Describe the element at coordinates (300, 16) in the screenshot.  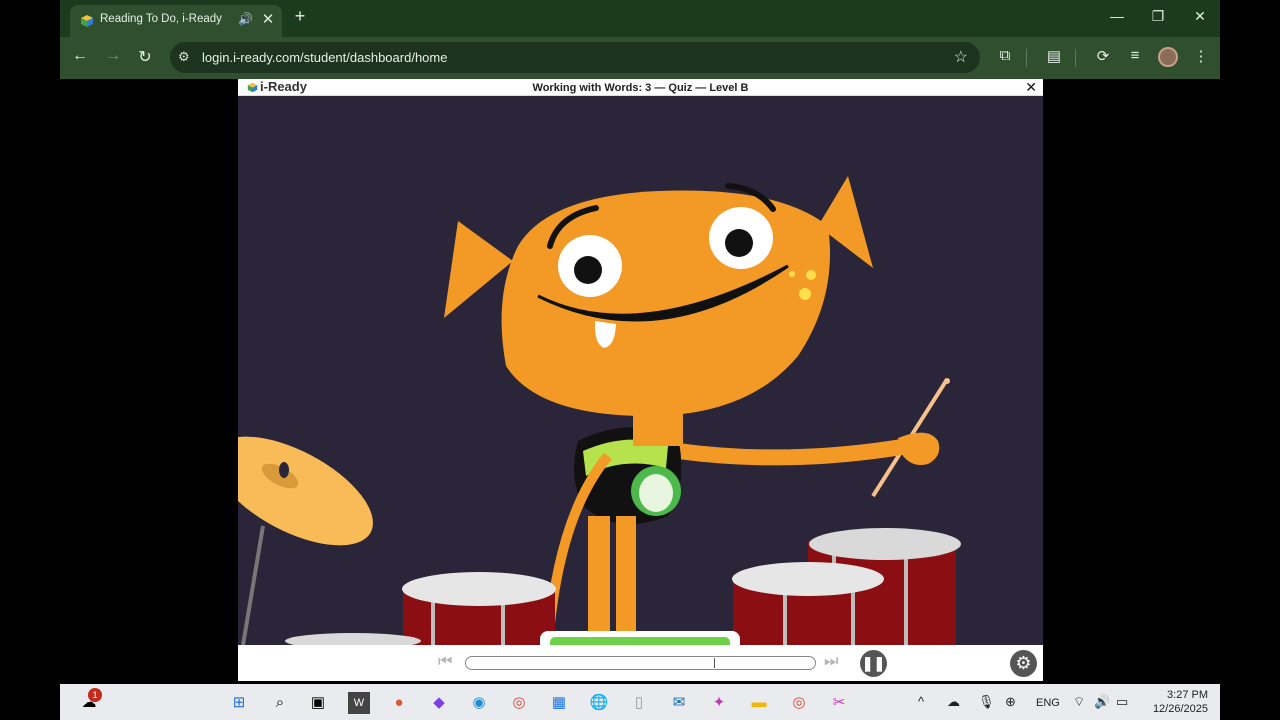
I see `new-tab-button: +` at that location.